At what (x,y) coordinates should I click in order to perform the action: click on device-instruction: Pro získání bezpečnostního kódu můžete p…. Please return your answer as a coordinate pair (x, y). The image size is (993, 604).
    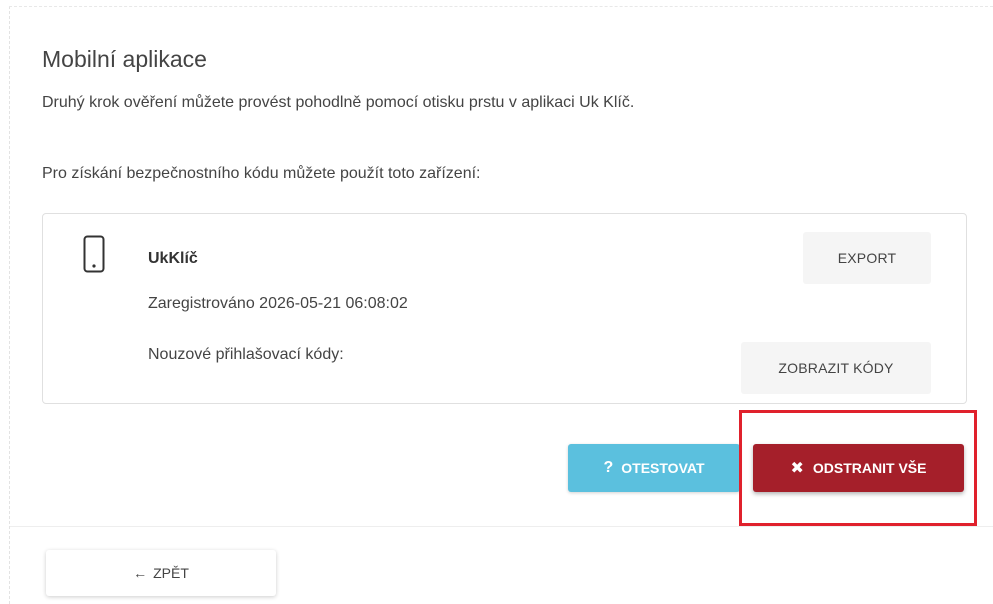
    Looking at the image, I should click on (261, 173).